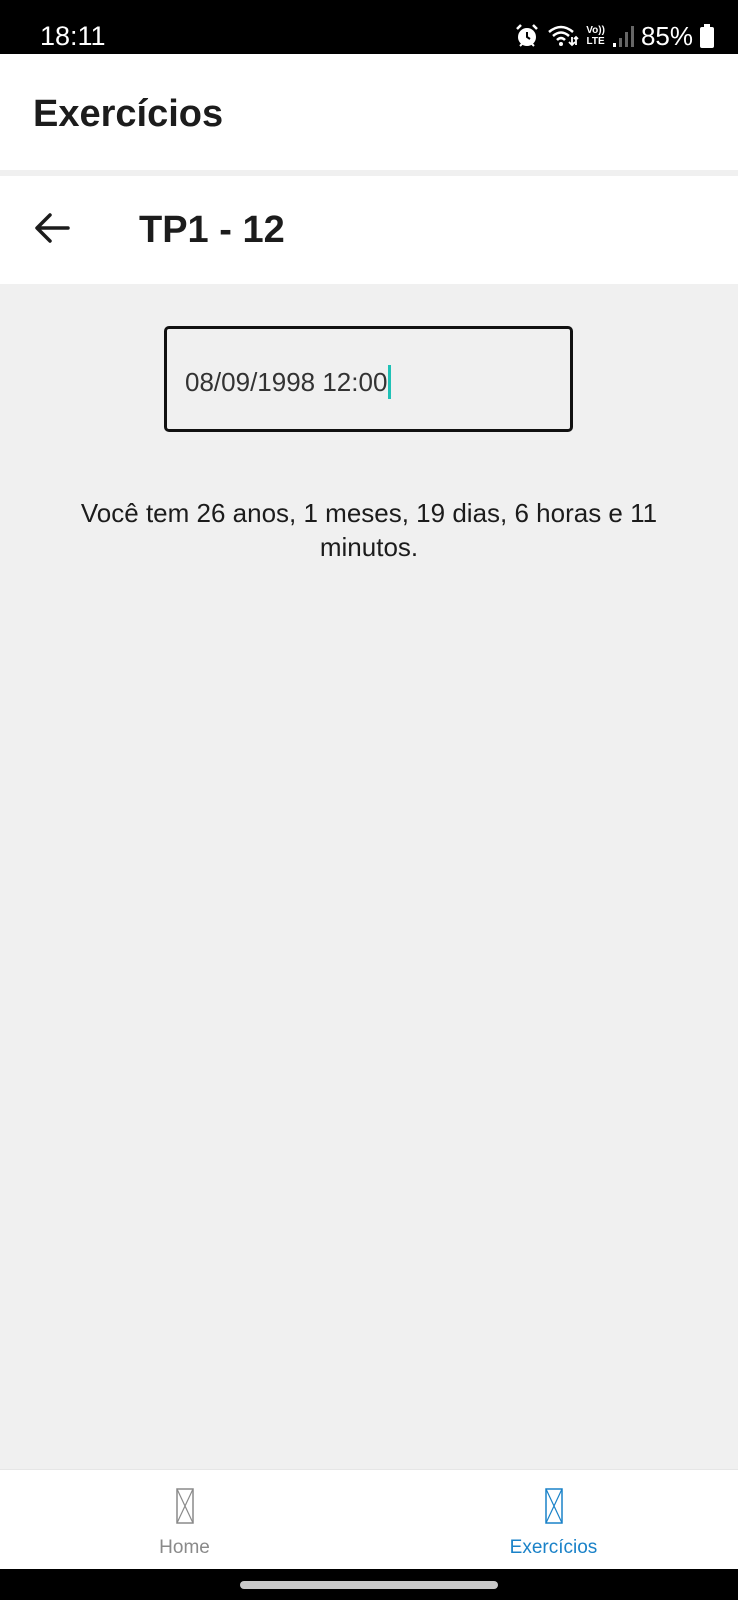 The height and width of the screenshot is (1600, 738). Describe the element at coordinates (553, 1547) in the screenshot. I see `nav-label-exercicios: Exercícios` at that location.